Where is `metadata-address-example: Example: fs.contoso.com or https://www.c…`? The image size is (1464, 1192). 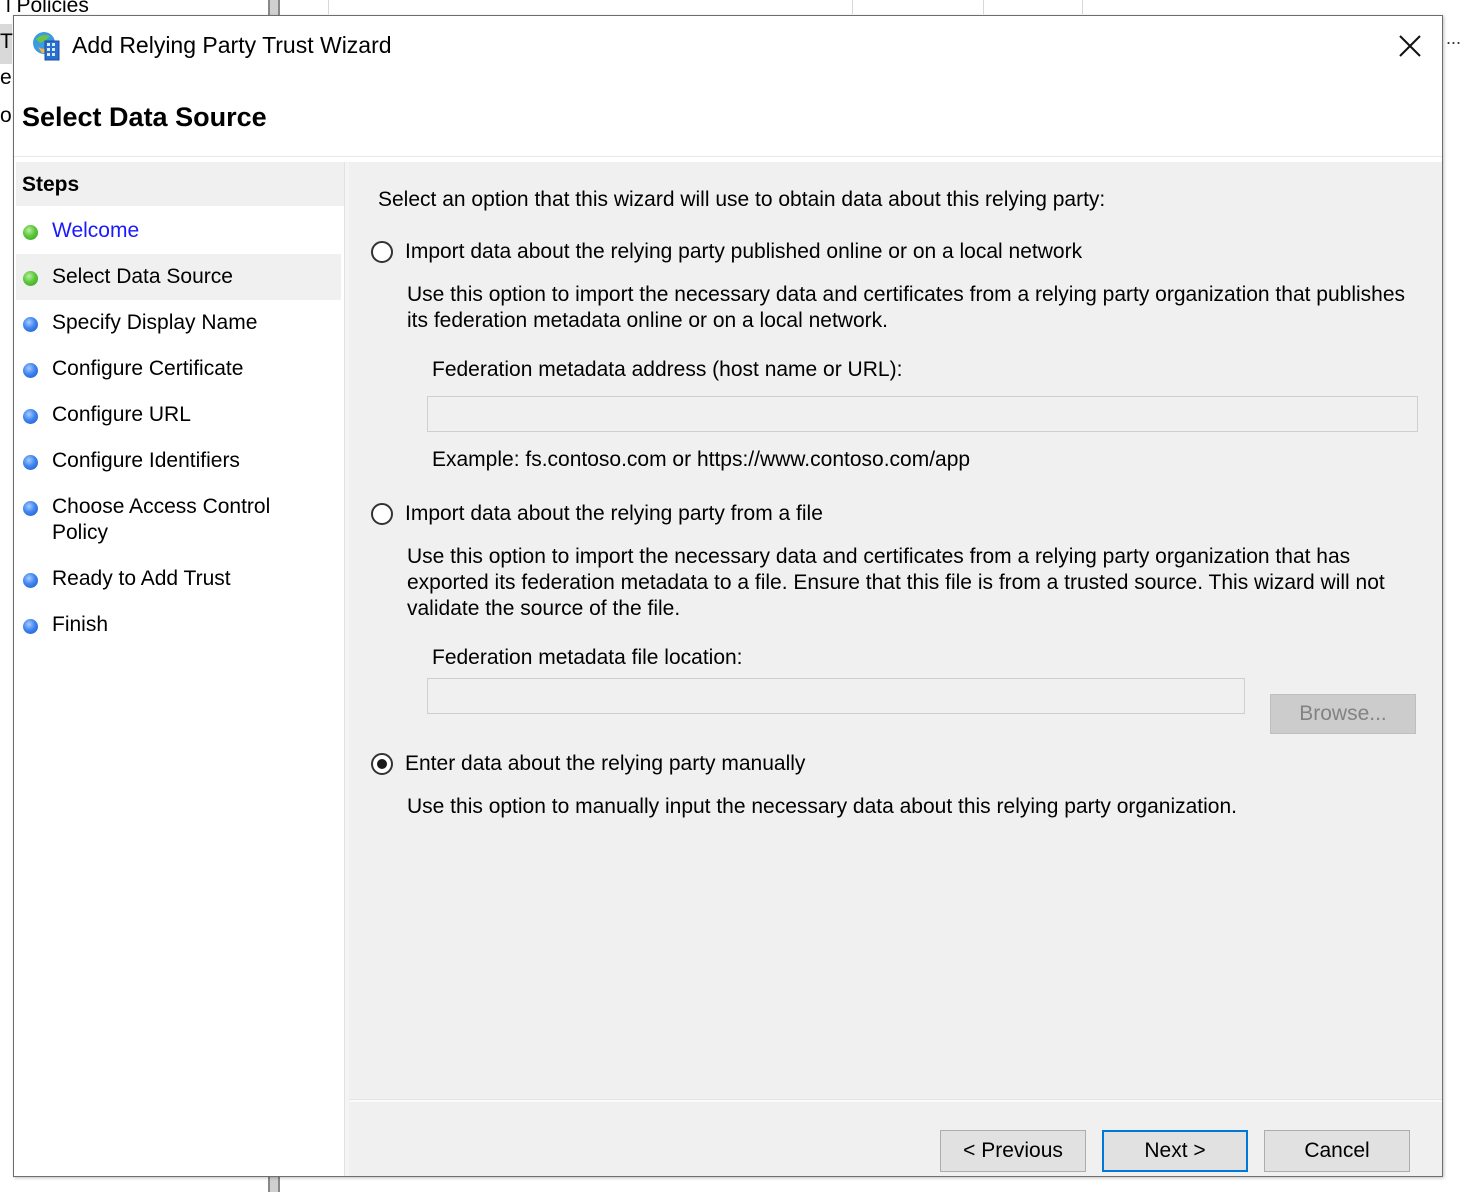
metadata-address-example: Example: fs.contoso.com or https://www.c… is located at coordinates (701, 459).